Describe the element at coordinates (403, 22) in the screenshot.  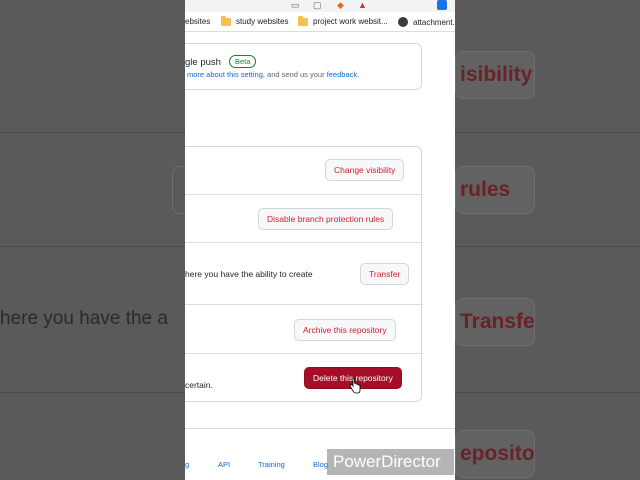
I see `globe-icon` at that location.